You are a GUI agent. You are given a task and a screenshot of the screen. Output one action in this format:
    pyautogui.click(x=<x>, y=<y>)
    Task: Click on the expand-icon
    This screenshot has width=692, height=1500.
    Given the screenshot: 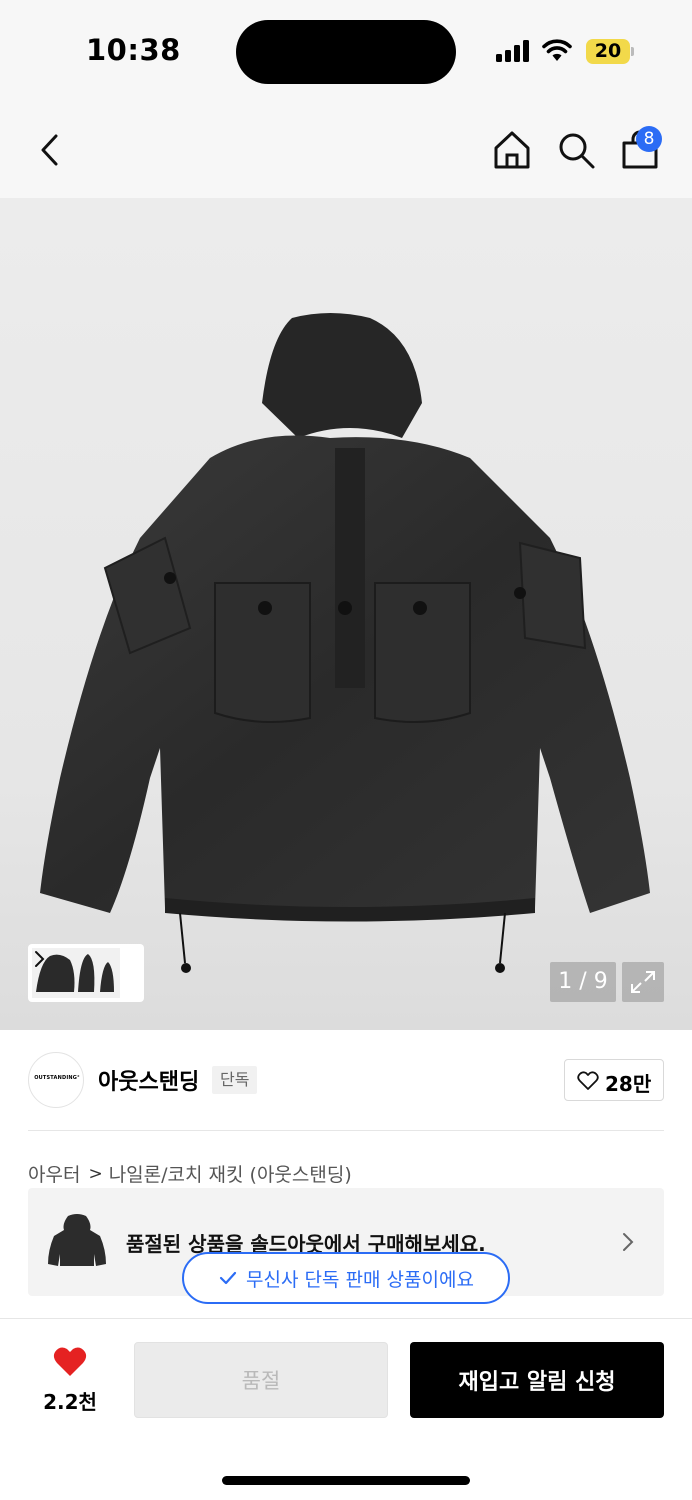 What is the action you would take?
    pyautogui.click(x=643, y=982)
    